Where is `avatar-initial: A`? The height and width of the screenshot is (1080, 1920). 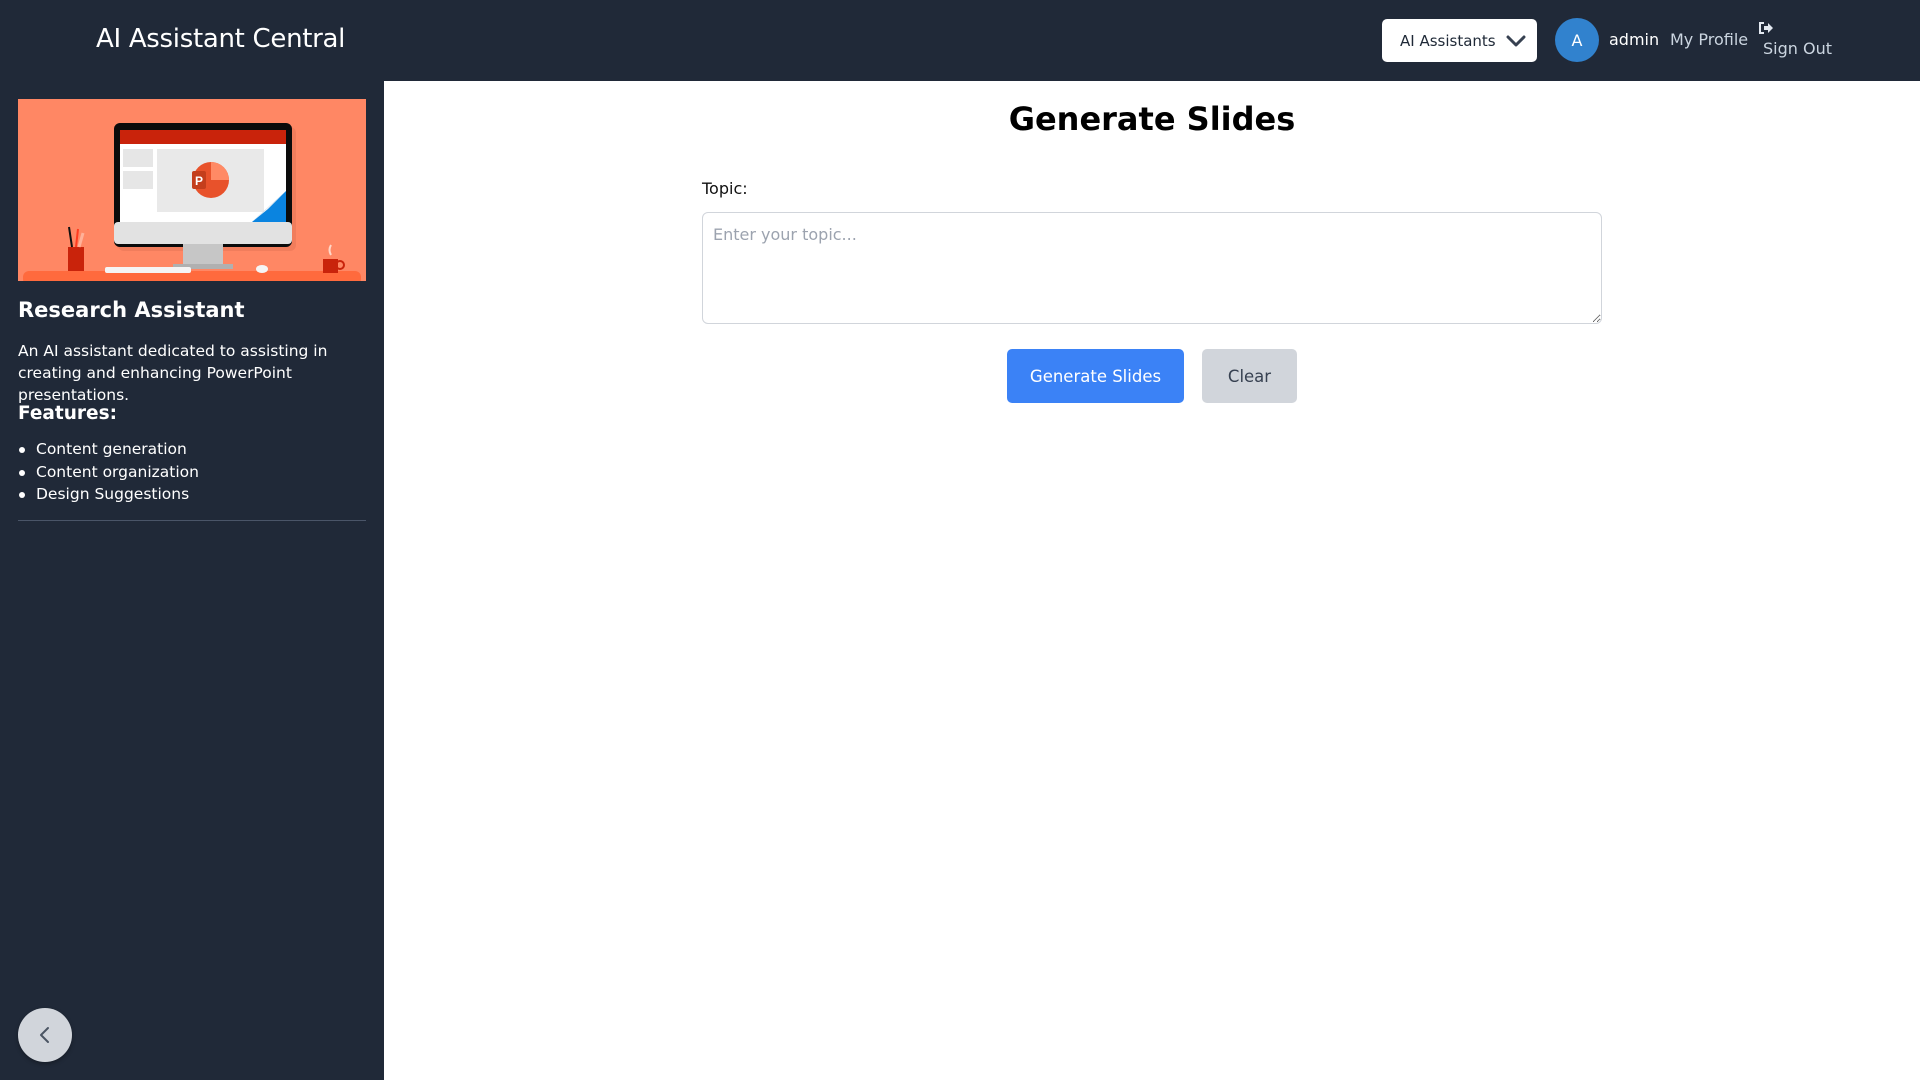
avatar-initial: A is located at coordinates (1577, 40).